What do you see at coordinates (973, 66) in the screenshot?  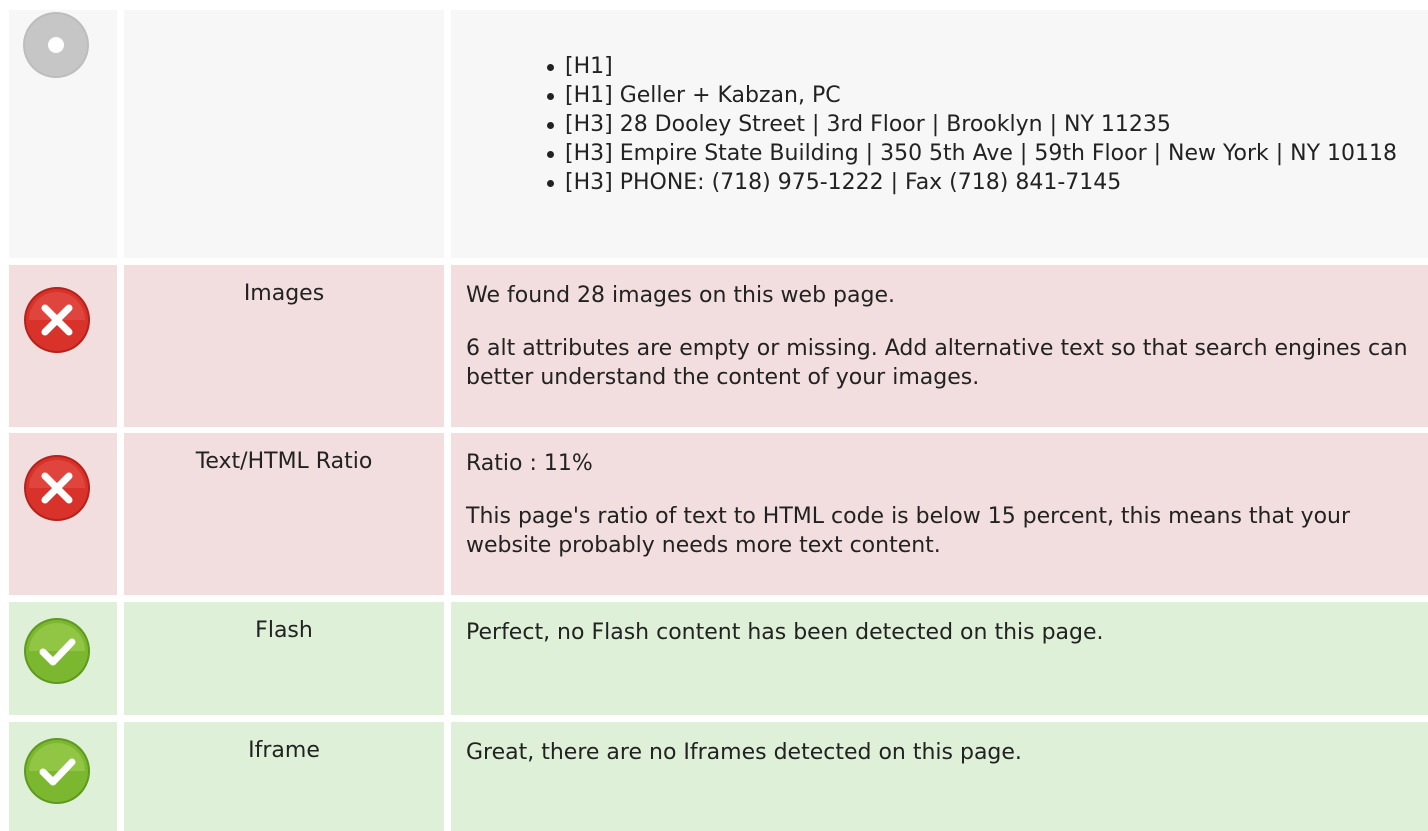 I see `heading-item: [H1]` at bounding box center [973, 66].